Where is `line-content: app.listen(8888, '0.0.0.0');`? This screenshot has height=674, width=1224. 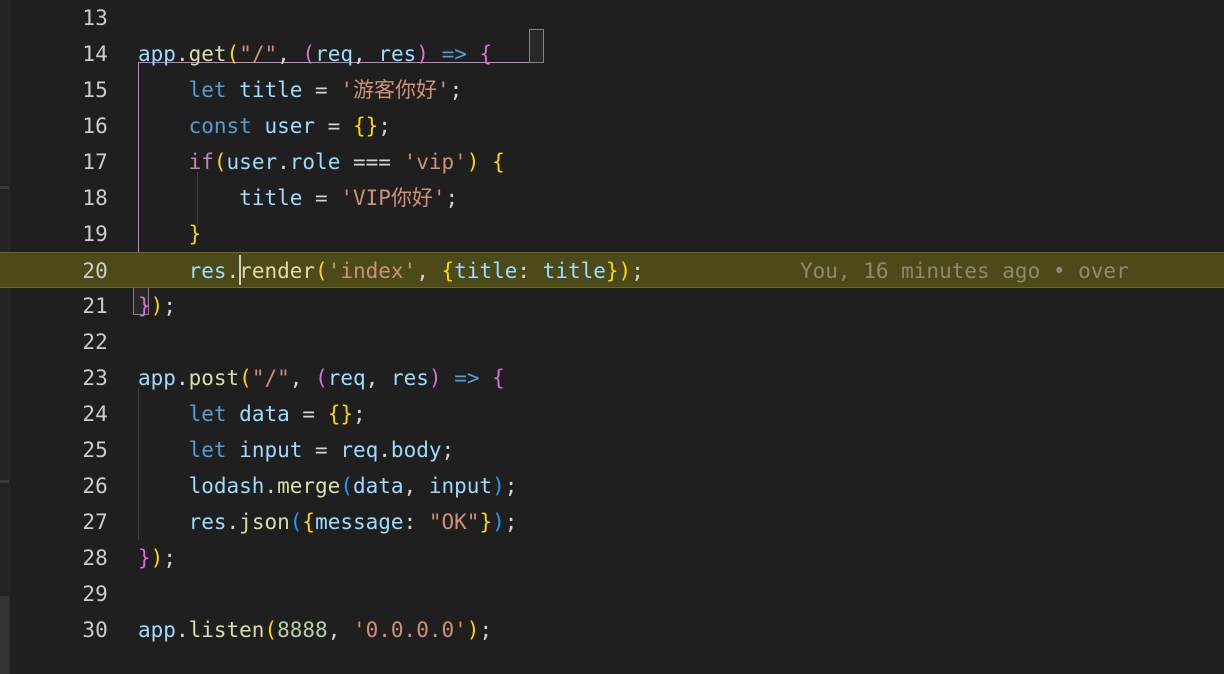
line-content: app.listen(8888, '0.0.0.0'); is located at coordinates (315, 630).